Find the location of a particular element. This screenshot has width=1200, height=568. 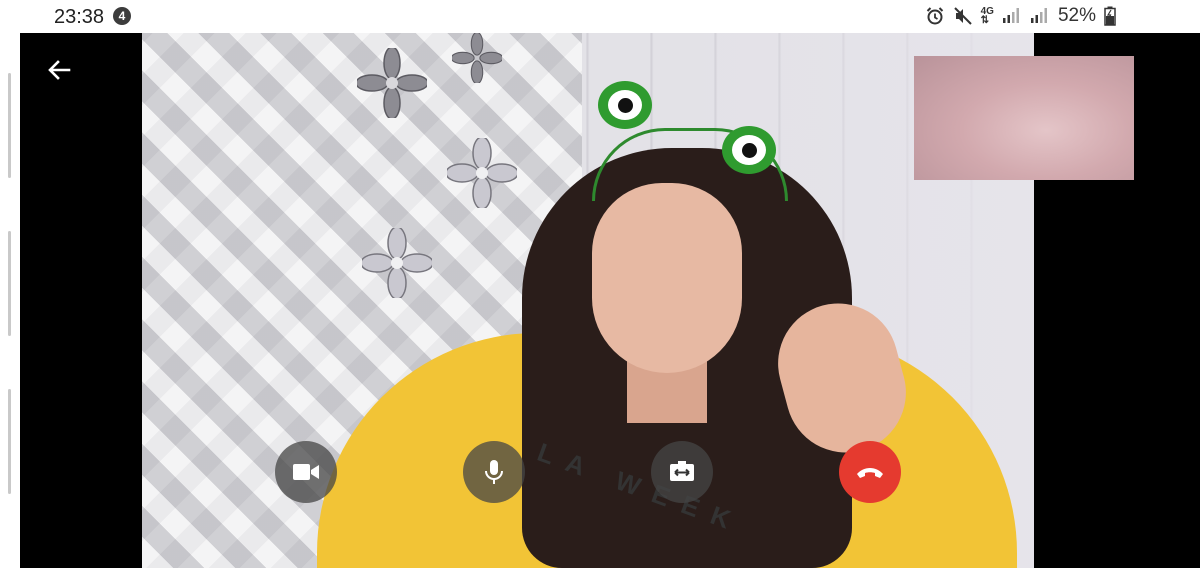

video-camera-icon is located at coordinates (306, 472).